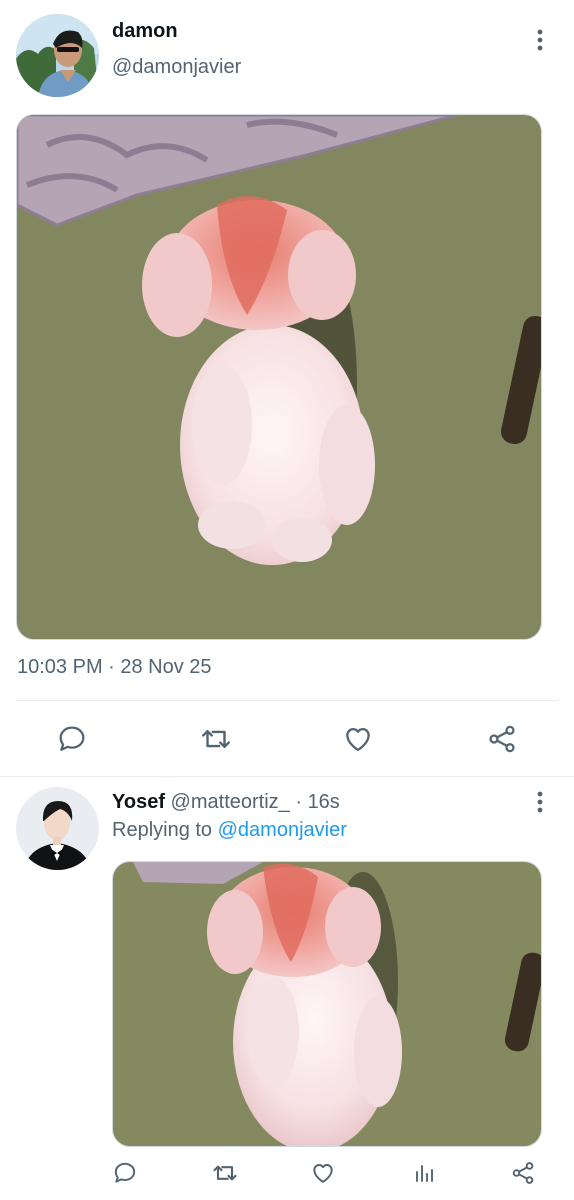 The image size is (574, 1200). What do you see at coordinates (523, 1173) in the screenshot?
I see `reply-share-icon` at bounding box center [523, 1173].